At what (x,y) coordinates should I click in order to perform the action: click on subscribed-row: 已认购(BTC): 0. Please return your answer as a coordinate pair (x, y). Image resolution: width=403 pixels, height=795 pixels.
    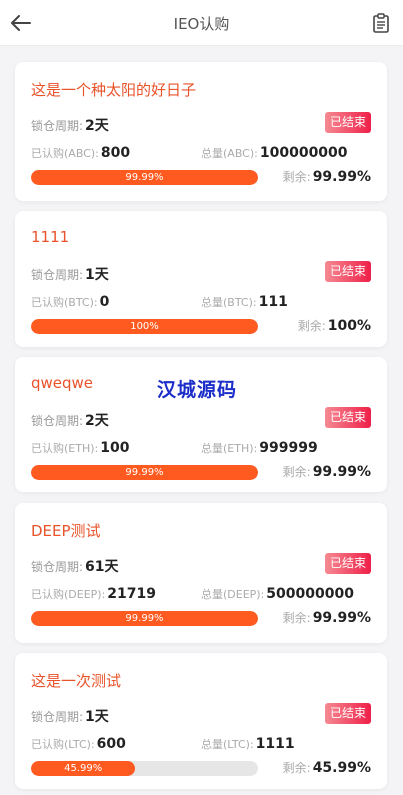
    Looking at the image, I should click on (70, 302).